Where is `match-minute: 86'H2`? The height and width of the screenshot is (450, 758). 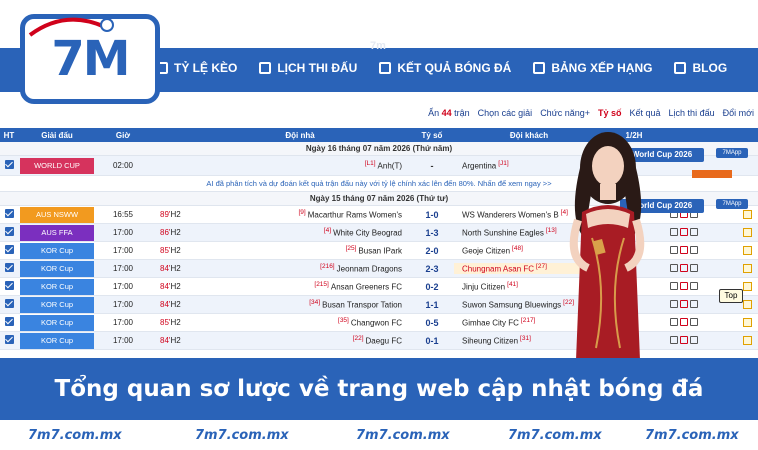 match-minute: 86'H2 is located at coordinates (170, 232).